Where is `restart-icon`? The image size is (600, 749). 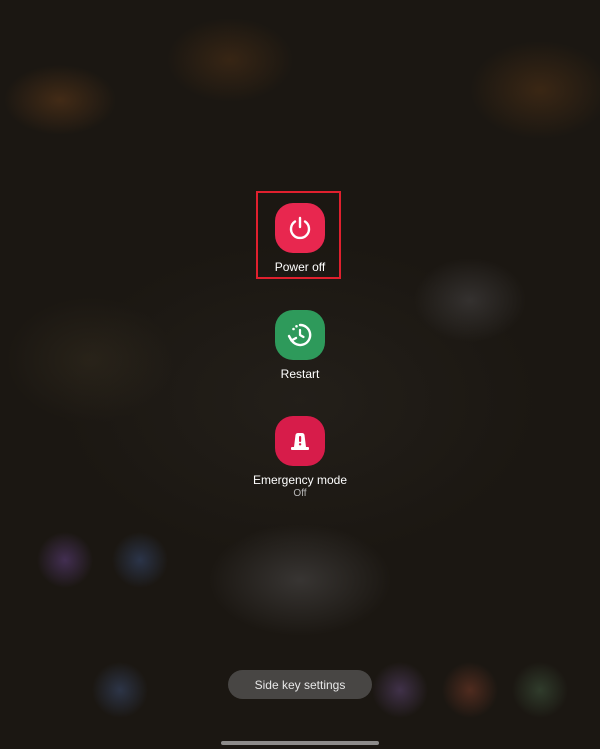 restart-icon is located at coordinates (299, 335).